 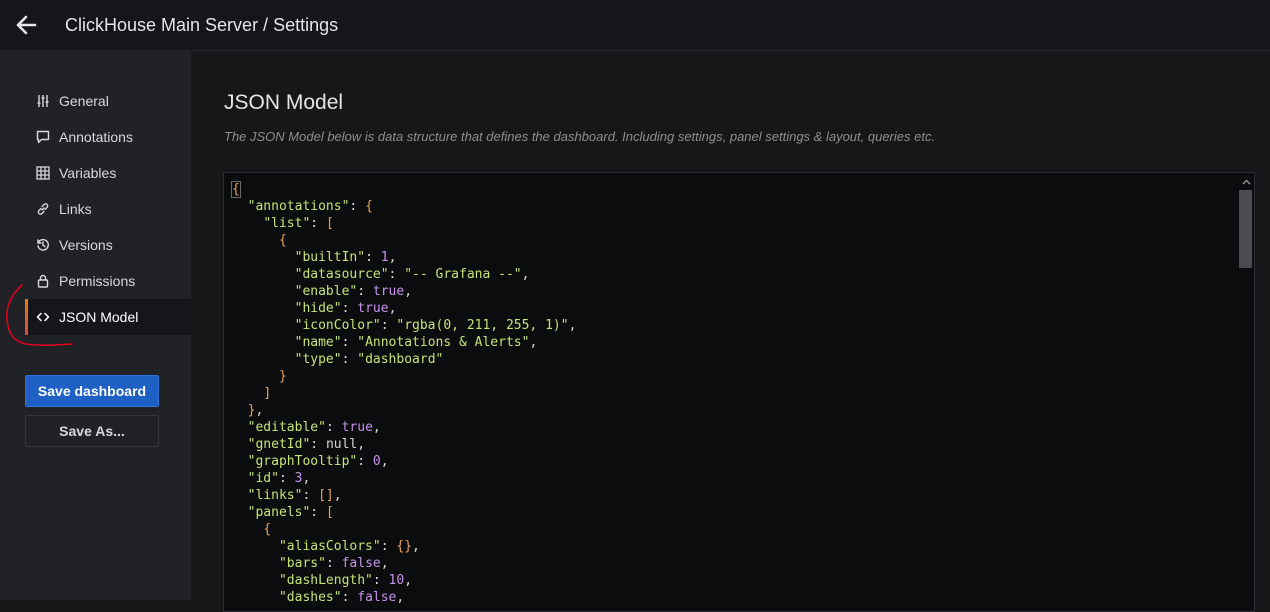 What do you see at coordinates (326, 291) in the screenshot?
I see `code-token: "enable"` at bounding box center [326, 291].